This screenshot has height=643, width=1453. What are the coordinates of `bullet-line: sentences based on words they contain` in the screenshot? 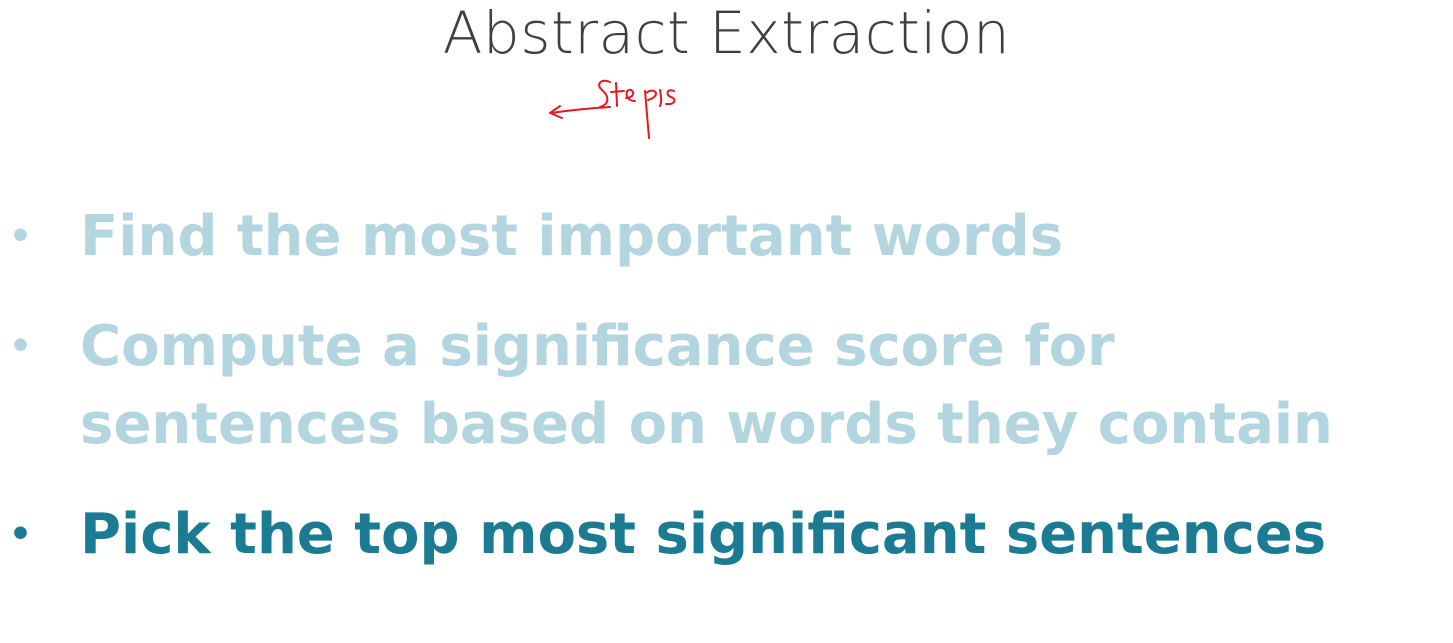 It's located at (706, 424).